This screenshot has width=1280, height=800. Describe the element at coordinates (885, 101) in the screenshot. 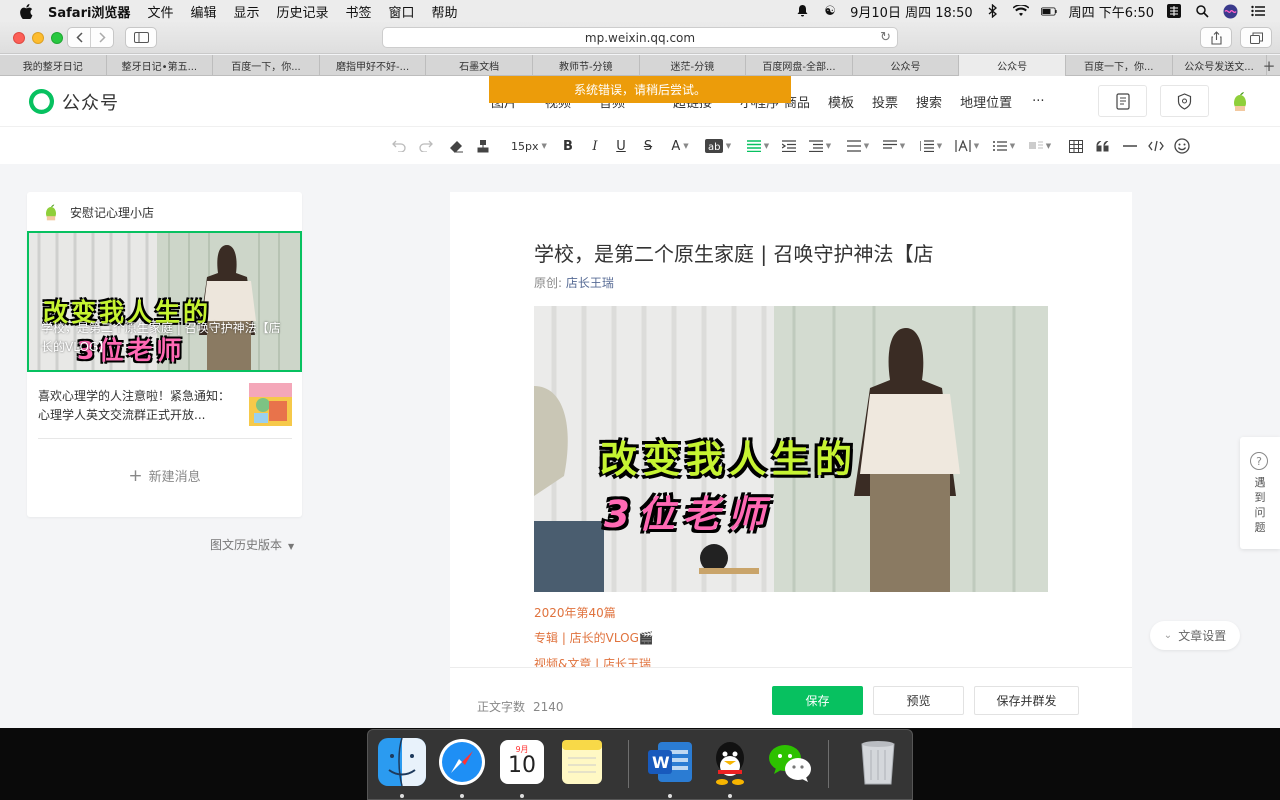

I see `nav-vote: 投票` at that location.